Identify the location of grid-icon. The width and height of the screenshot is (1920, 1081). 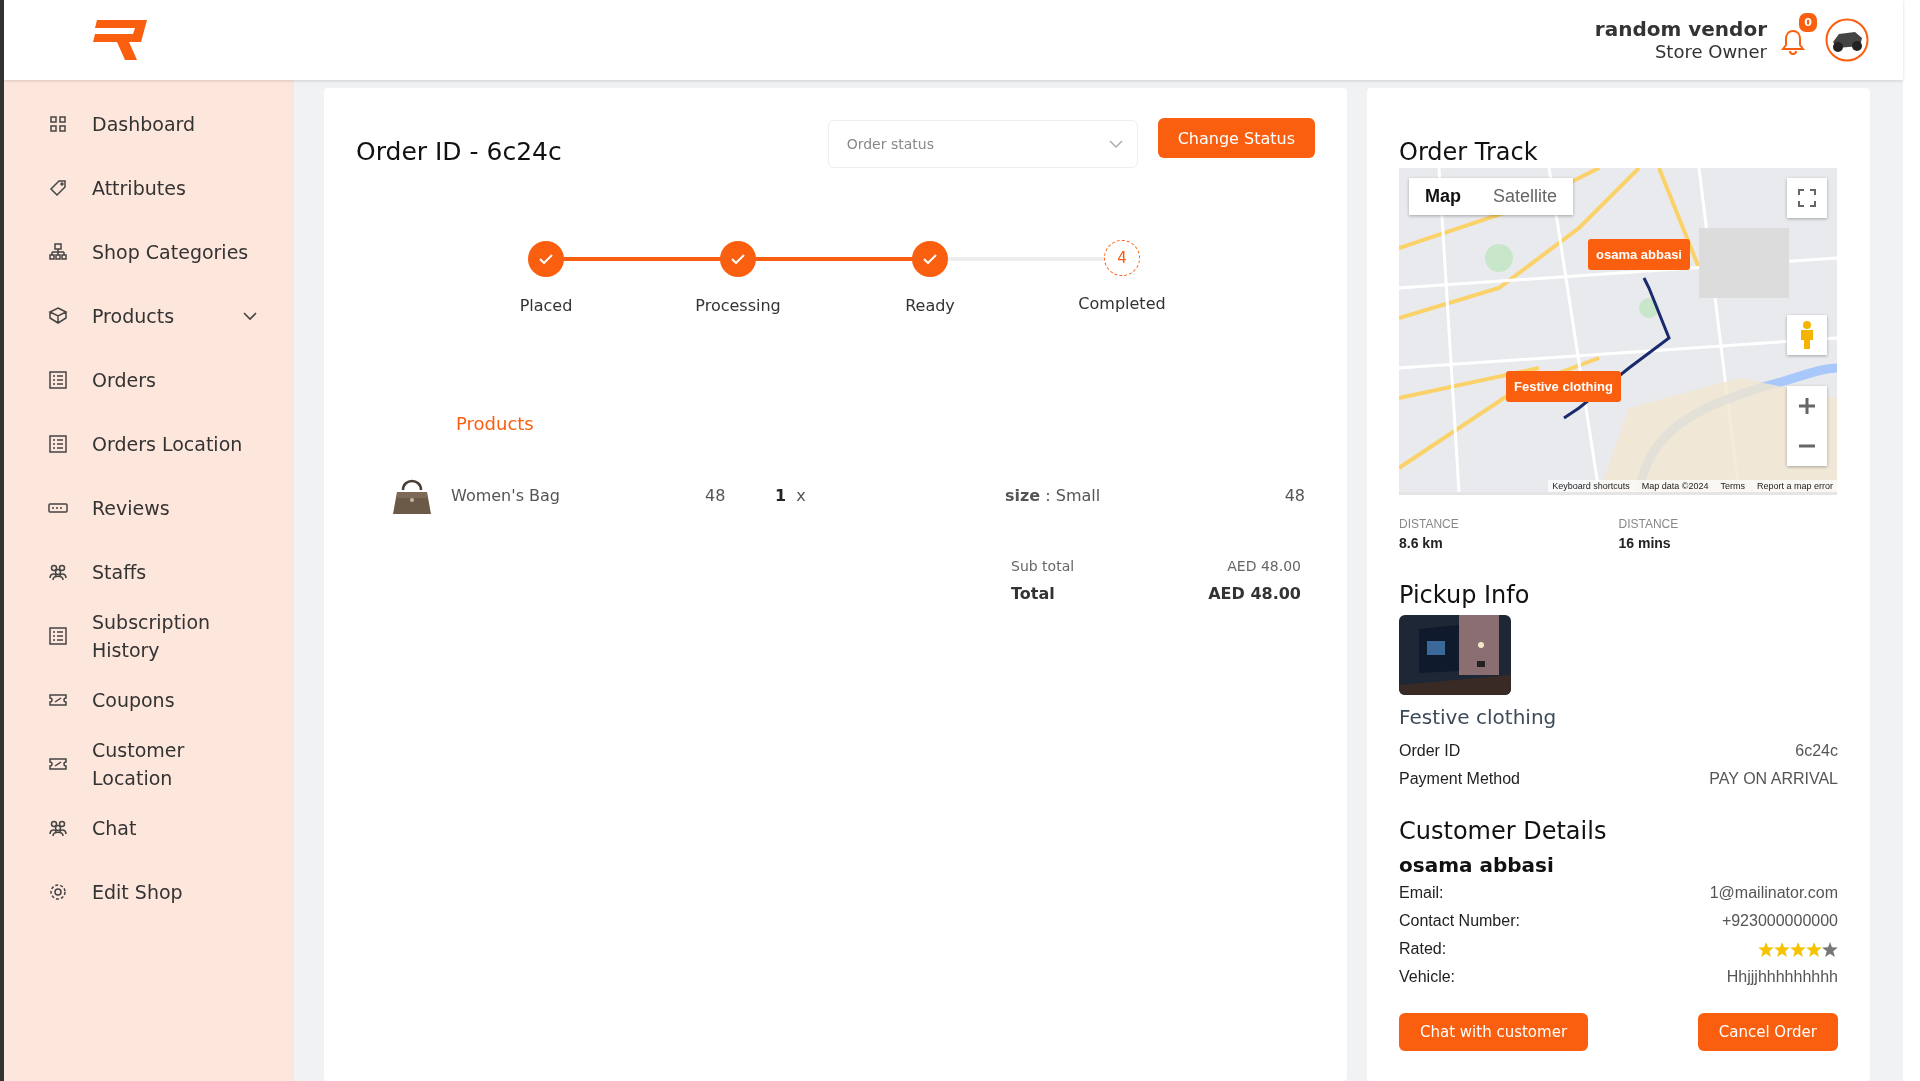
(58, 124).